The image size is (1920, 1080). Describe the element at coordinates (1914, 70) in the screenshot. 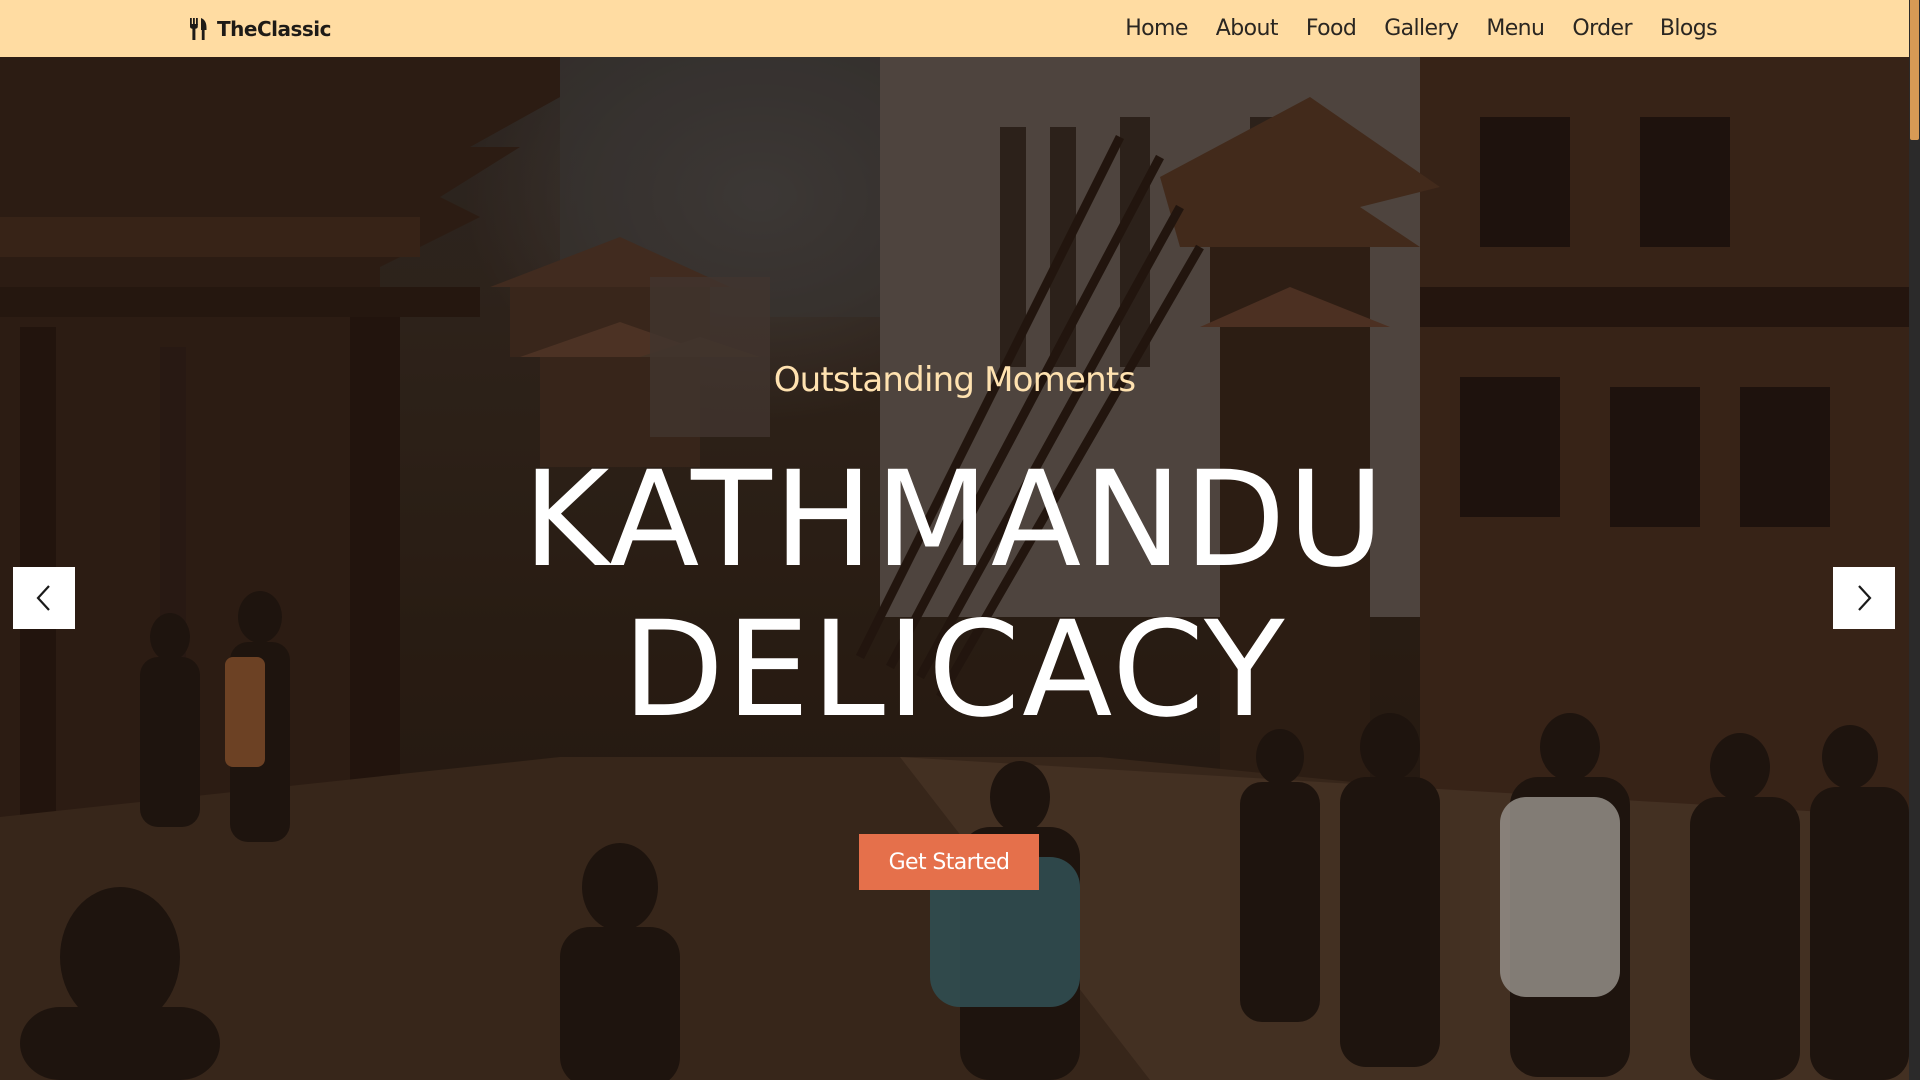

I see `scrollbar-thumb` at that location.